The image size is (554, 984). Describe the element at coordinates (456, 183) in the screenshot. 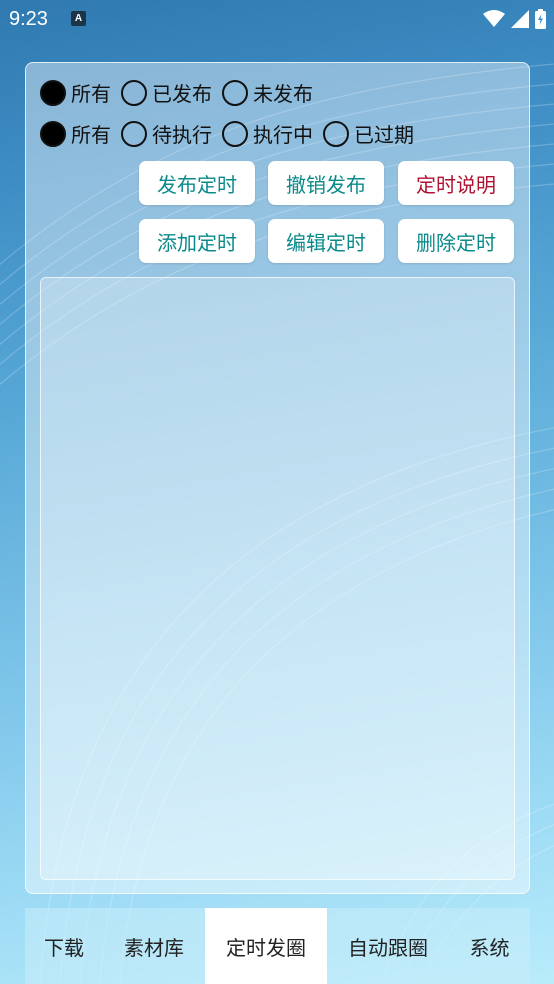

I see `timer-help-button: 定时说明` at that location.